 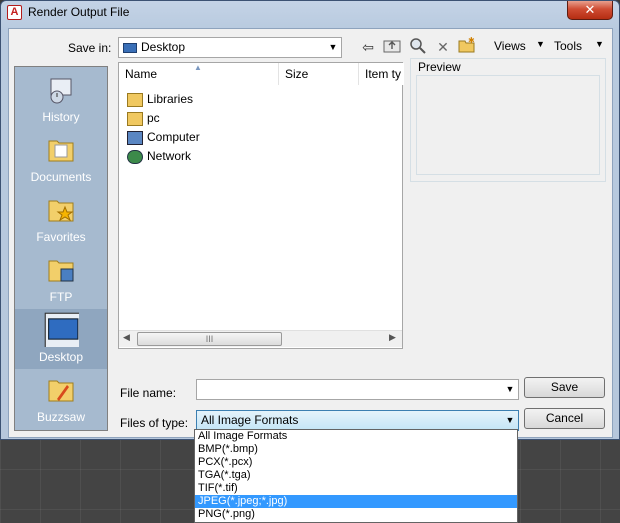 What do you see at coordinates (143, 118) in the screenshot?
I see `list-item: pc` at bounding box center [143, 118].